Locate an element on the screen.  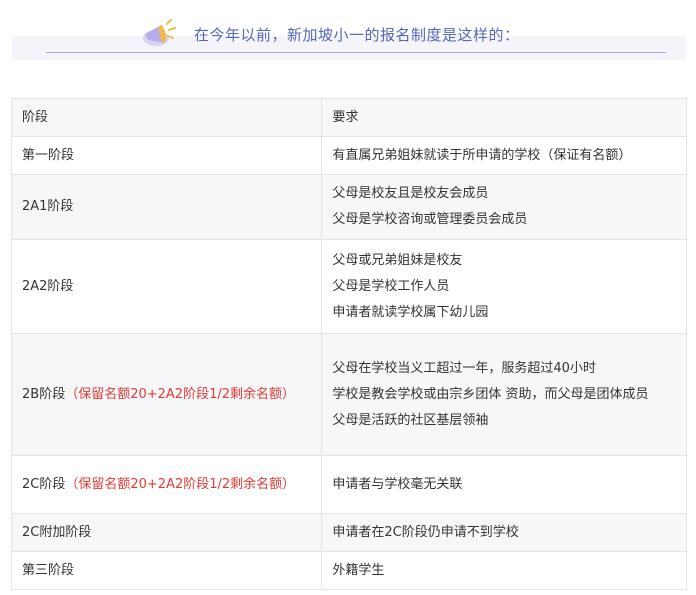
requirement-item: 父母是学校工作人员 is located at coordinates (391, 286).